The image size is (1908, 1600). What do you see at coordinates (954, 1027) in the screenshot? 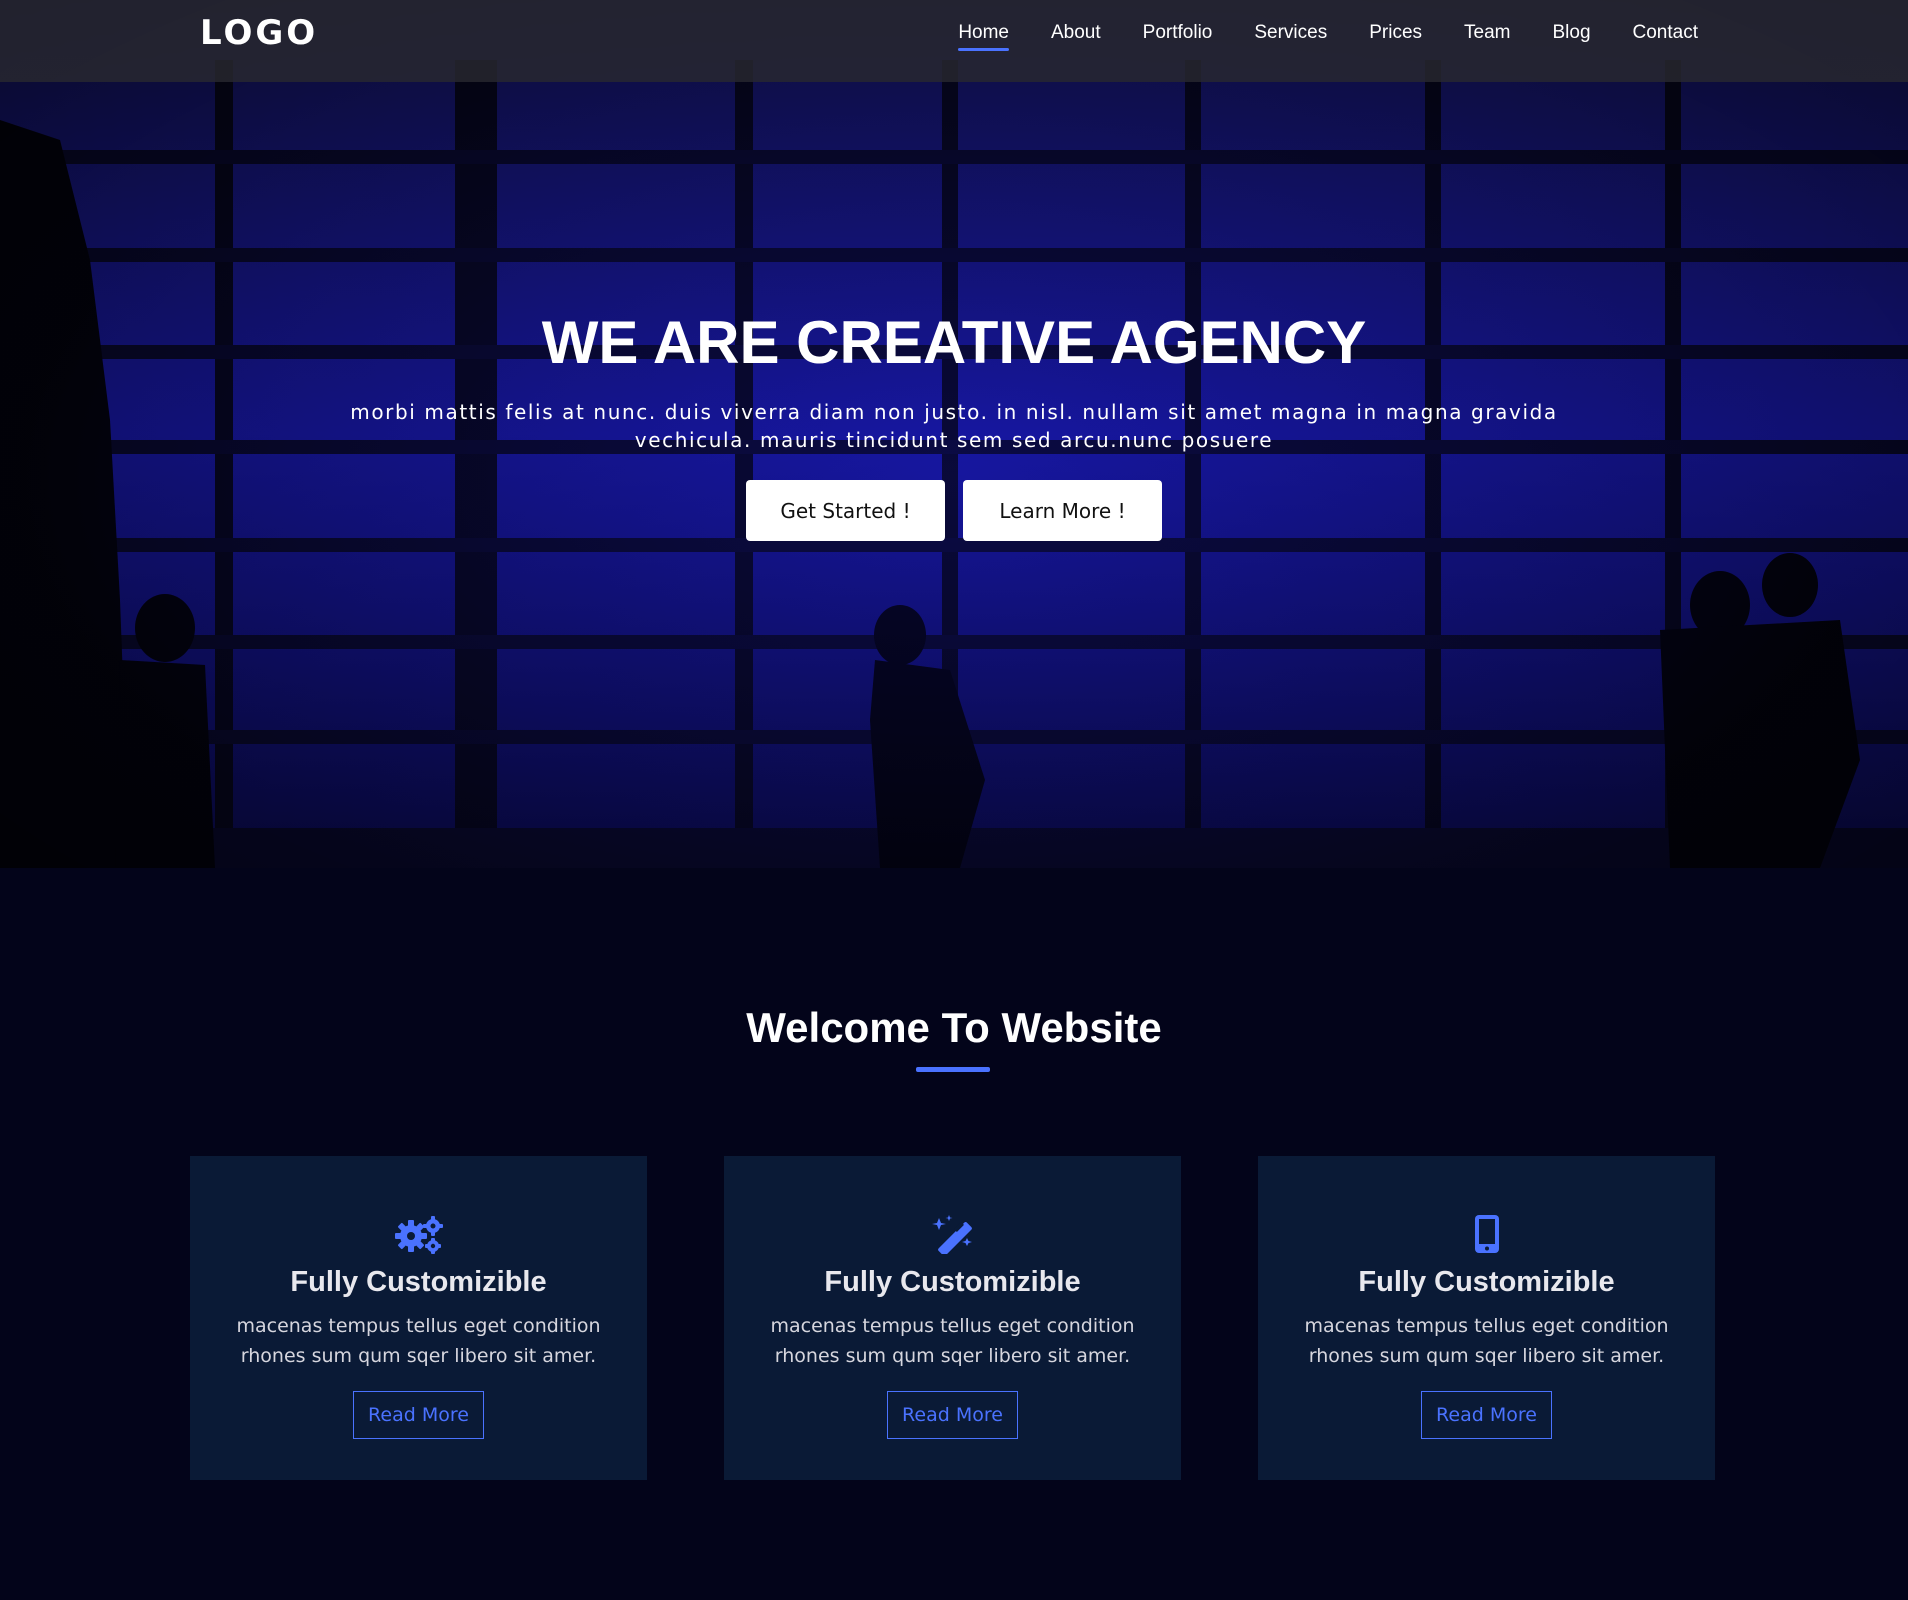
I see `welcome-title: Welcome To Website` at bounding box center [954, 1027].